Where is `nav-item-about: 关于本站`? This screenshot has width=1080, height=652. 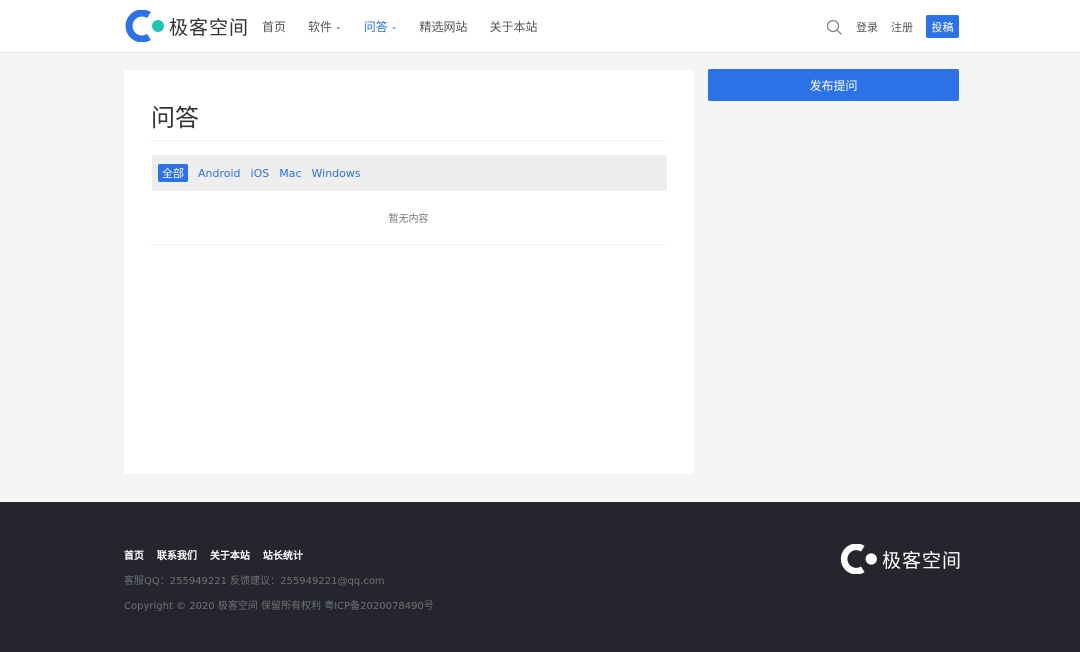 nav-item-about: 关于本站 is located at coordinates (513, 26).